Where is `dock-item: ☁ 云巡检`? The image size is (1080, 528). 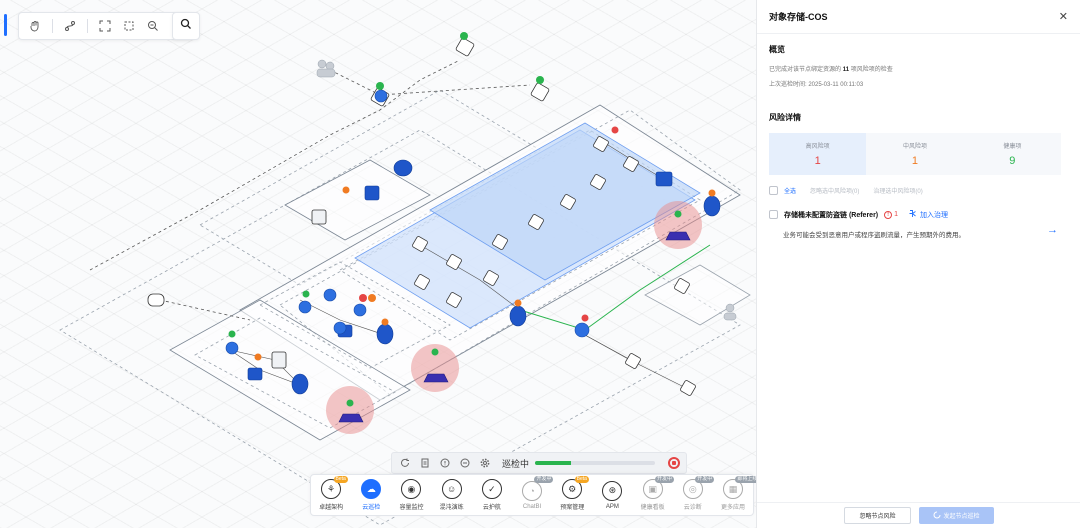
dock-item: ☁ 云巡检 is located at coordinates (371, 495).